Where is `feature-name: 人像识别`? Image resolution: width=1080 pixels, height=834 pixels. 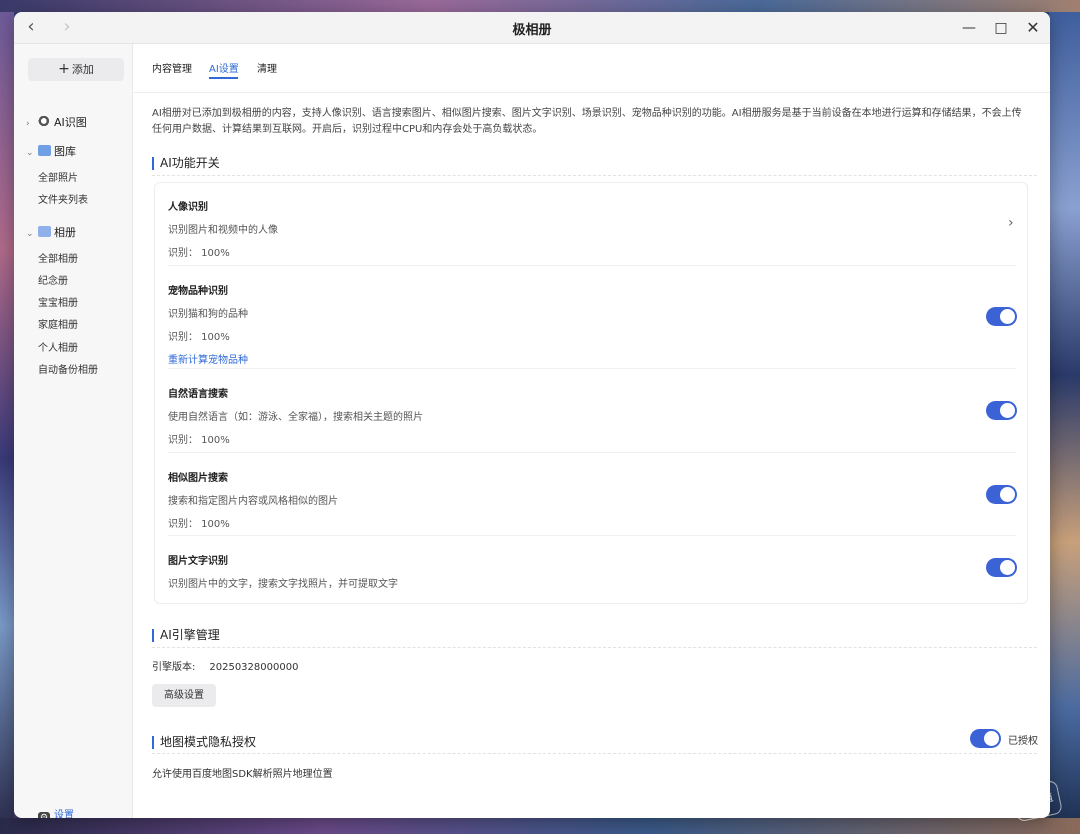
feature-name: 人像识别 is located at coordinates (188, 207).